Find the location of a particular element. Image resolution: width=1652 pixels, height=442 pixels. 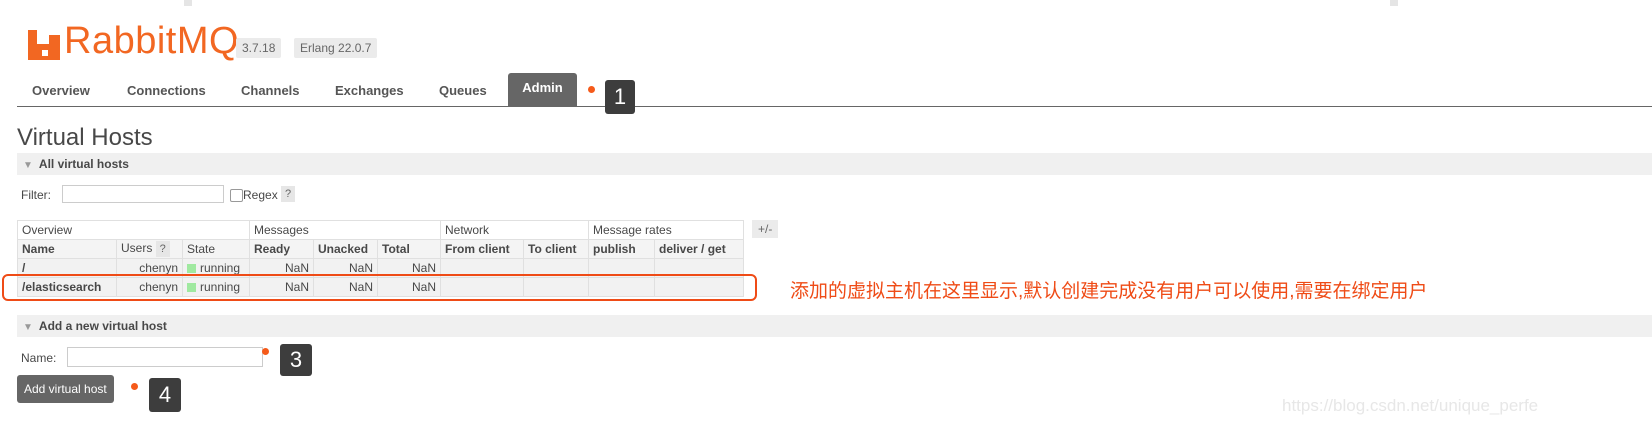

annotation-highlight-box is located at coordinates (379, 287).